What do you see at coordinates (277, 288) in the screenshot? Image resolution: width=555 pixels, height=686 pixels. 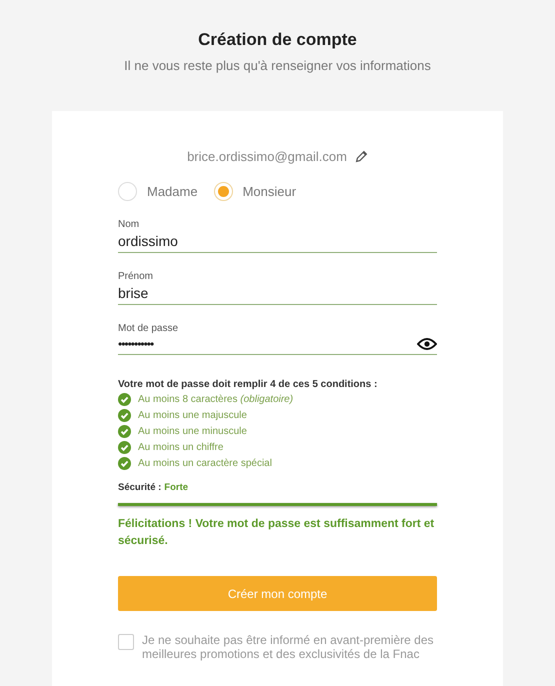 I see `input-field: Prénom brise` at bounding box center [277, 288].